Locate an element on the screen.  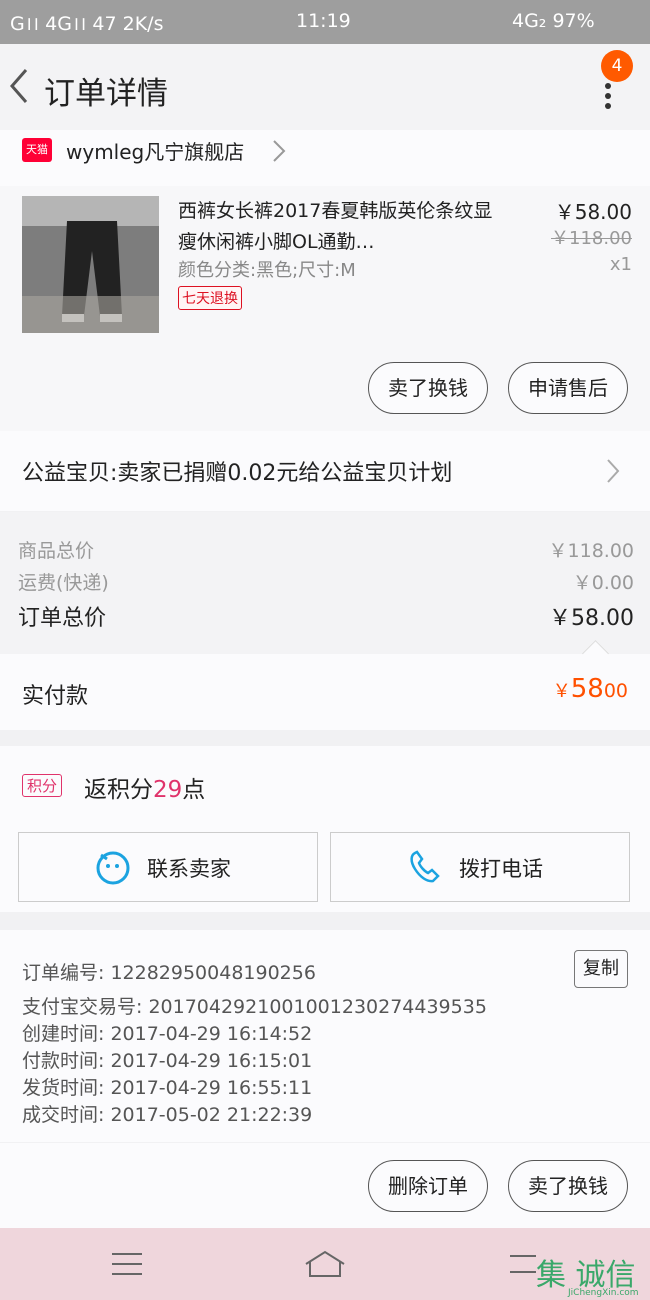
status-time: 11:19 is located at coordinates (323, 21).